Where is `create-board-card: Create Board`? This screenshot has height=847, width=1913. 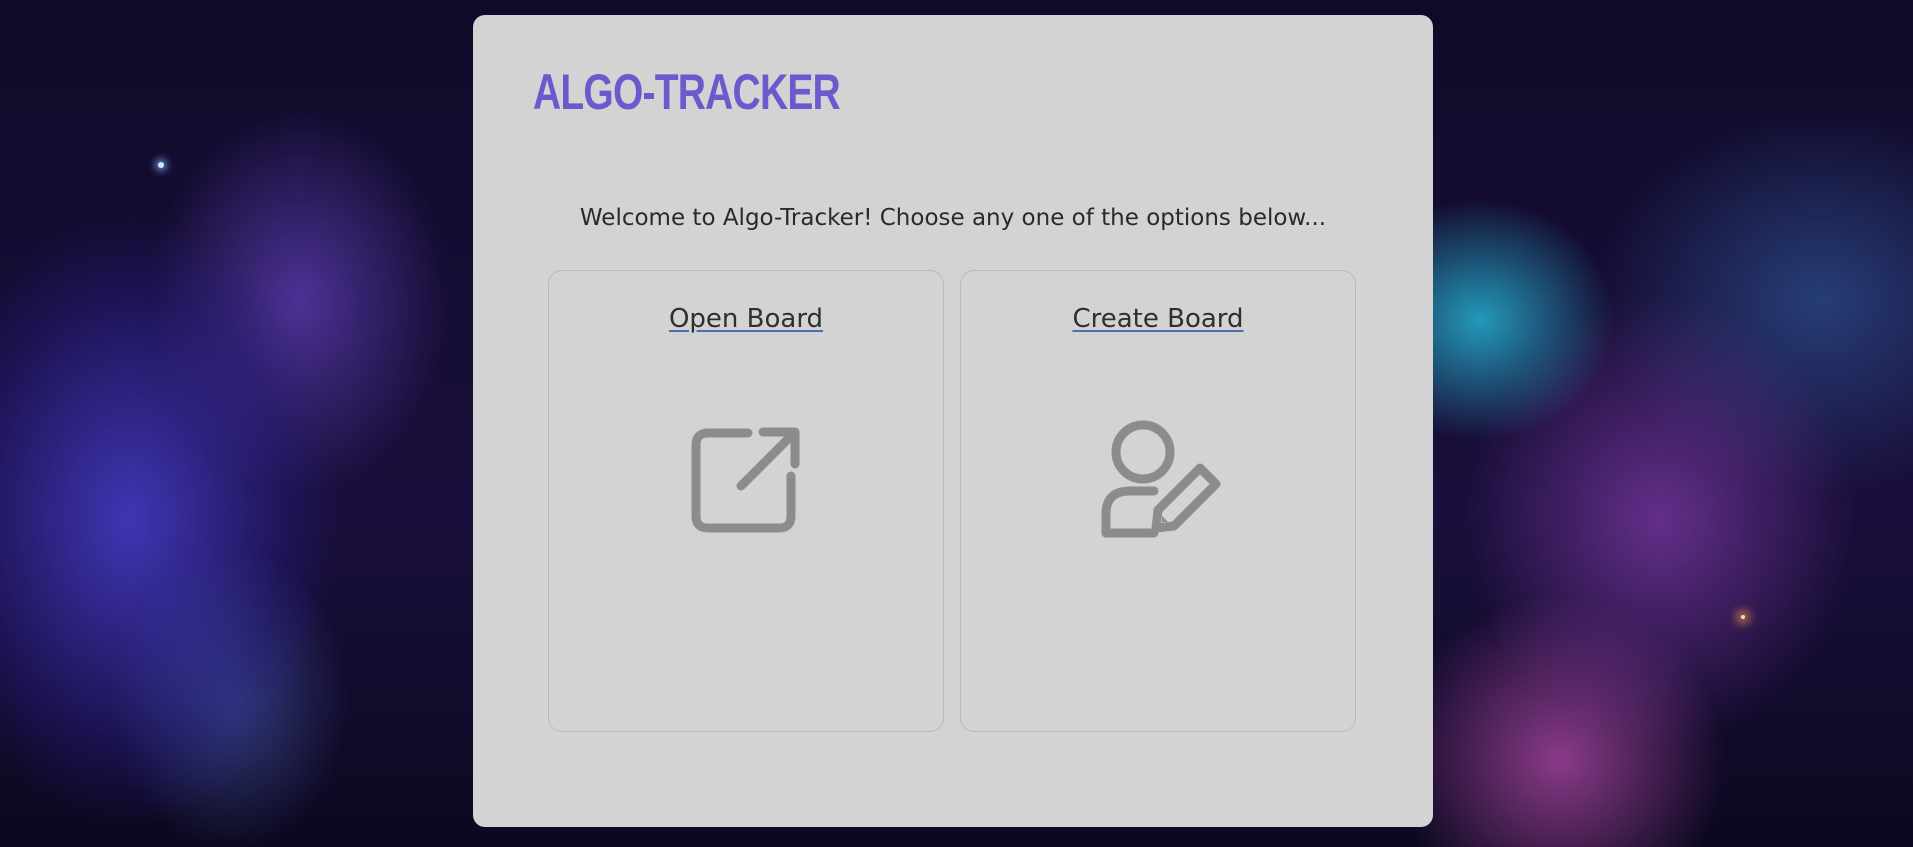
create-board-card: Create Board is located at coordinates (1158, 501).